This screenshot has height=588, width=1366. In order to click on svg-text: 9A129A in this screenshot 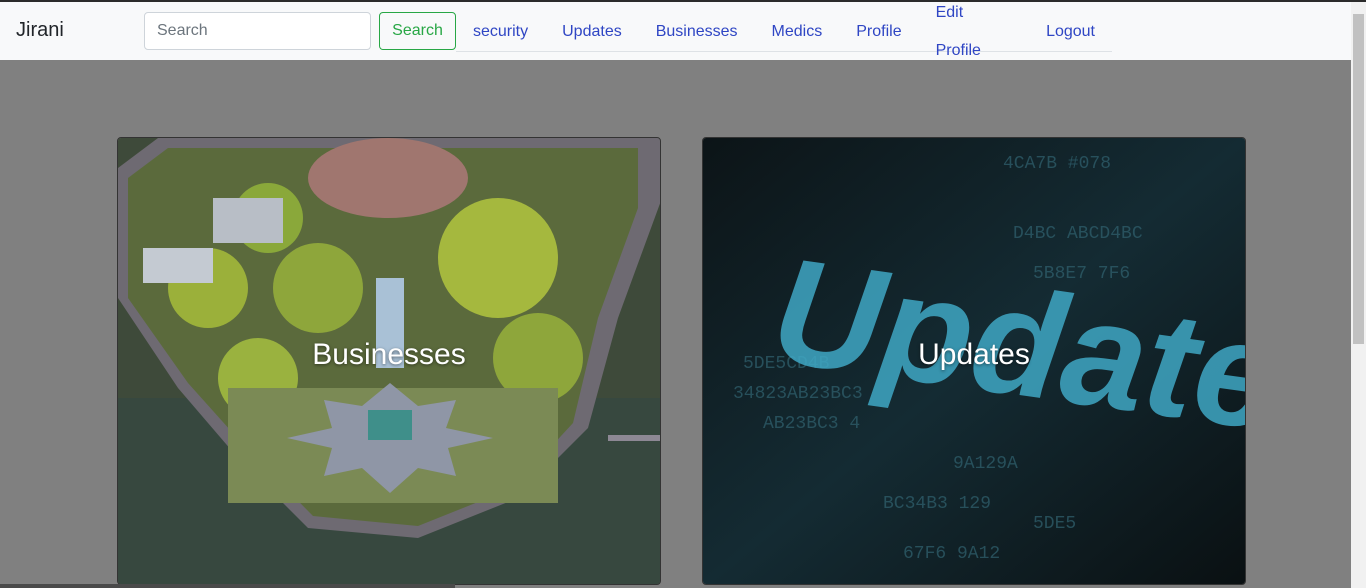, I will do `click(985, 464)`.